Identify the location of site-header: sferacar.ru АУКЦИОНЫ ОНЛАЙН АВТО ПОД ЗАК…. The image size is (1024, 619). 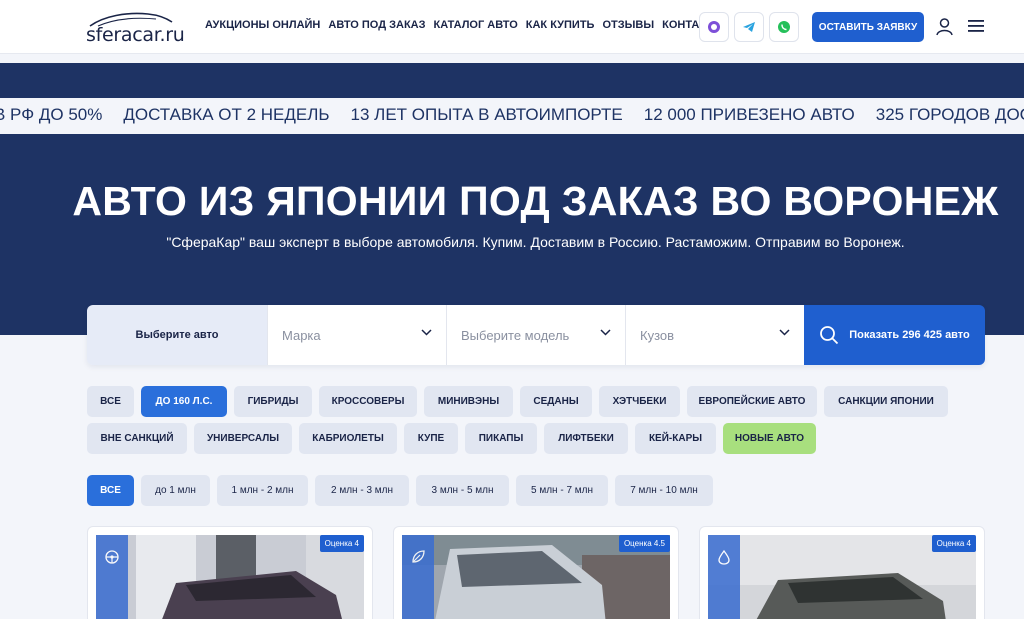
(512, 27).